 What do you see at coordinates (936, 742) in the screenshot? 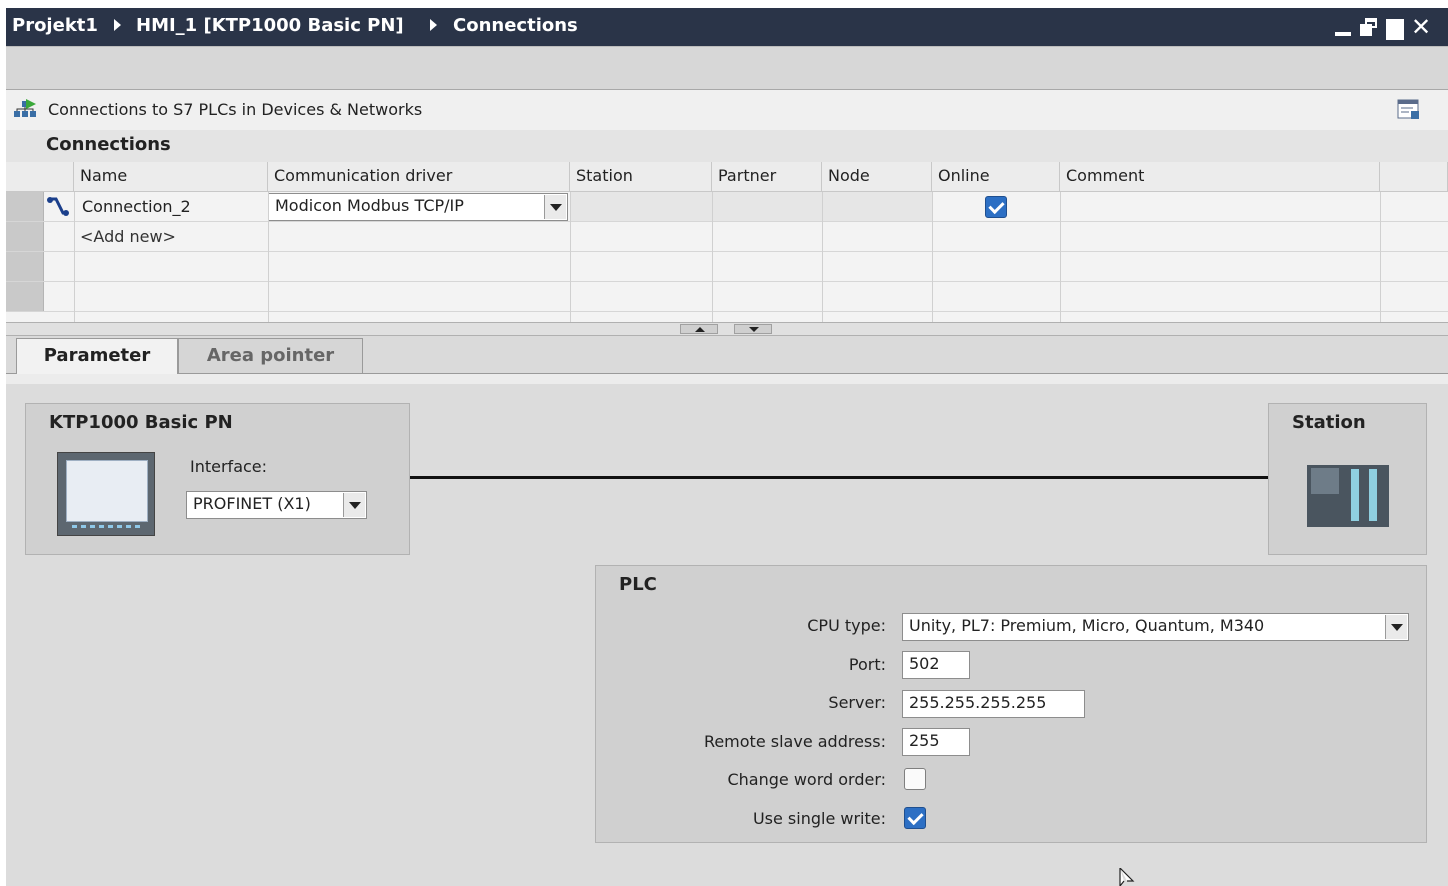
I see `remote-slave-address-field: 255` at bounding box center [936, 742].